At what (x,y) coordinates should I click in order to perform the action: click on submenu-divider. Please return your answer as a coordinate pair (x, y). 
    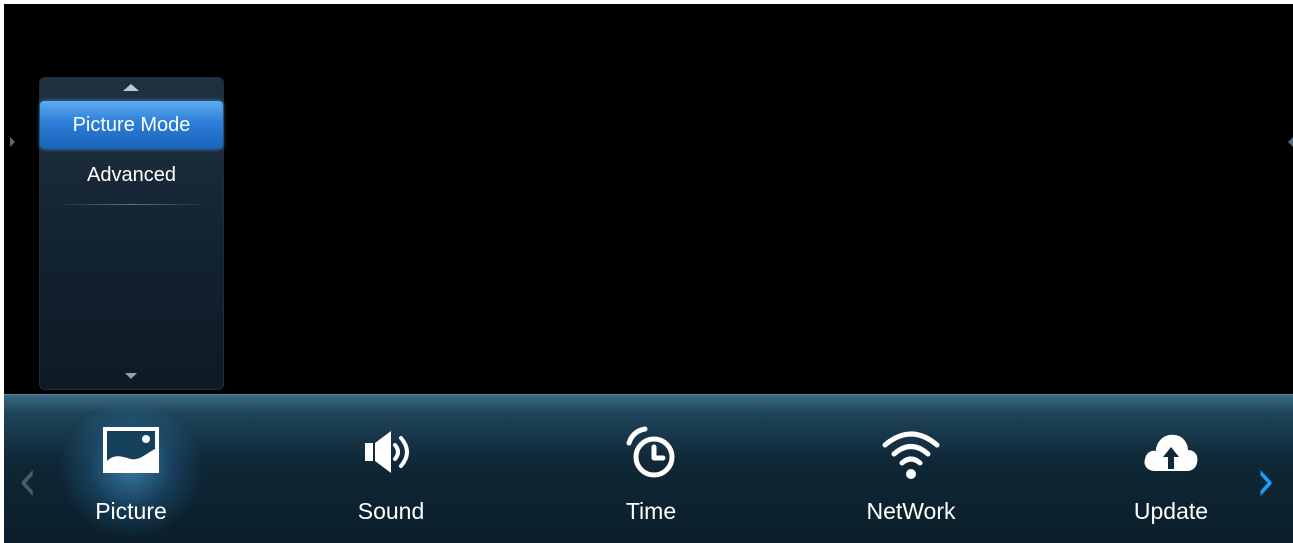
    Looking at the image, I should click on (132, 204).